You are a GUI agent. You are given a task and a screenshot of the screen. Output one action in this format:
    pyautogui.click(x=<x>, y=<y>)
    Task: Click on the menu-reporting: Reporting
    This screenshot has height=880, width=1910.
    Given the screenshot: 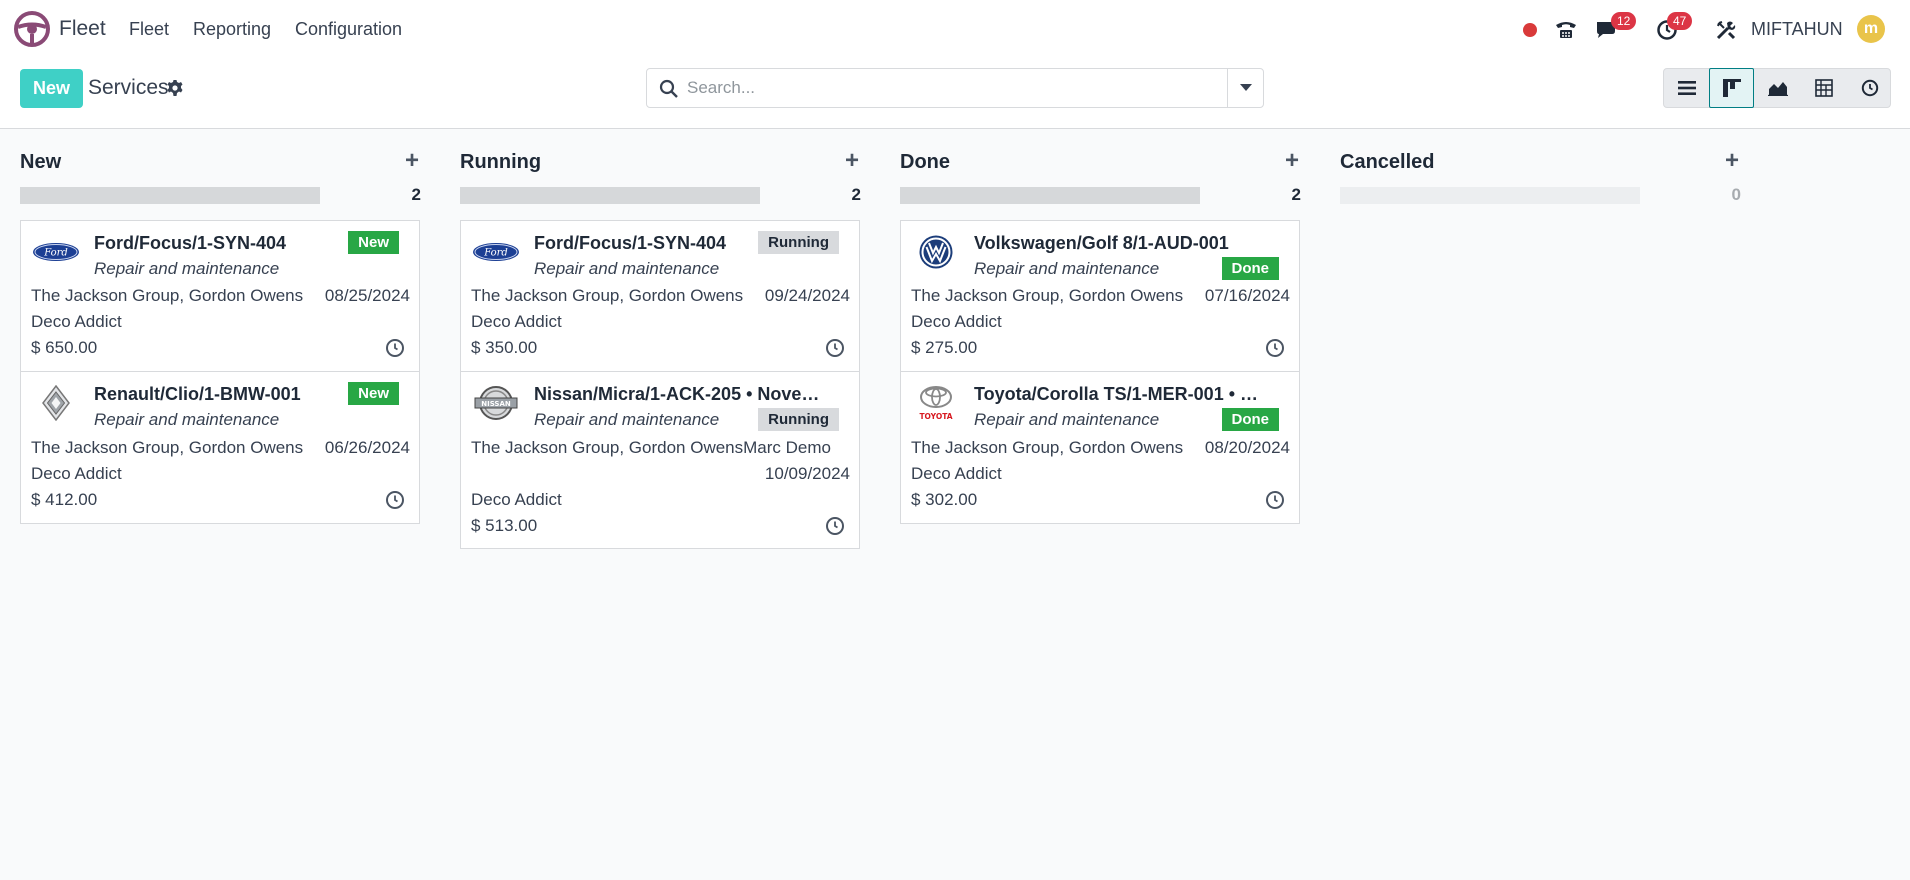 What is the action you would take?
    pyautogui.click(x=232, y=29)
    